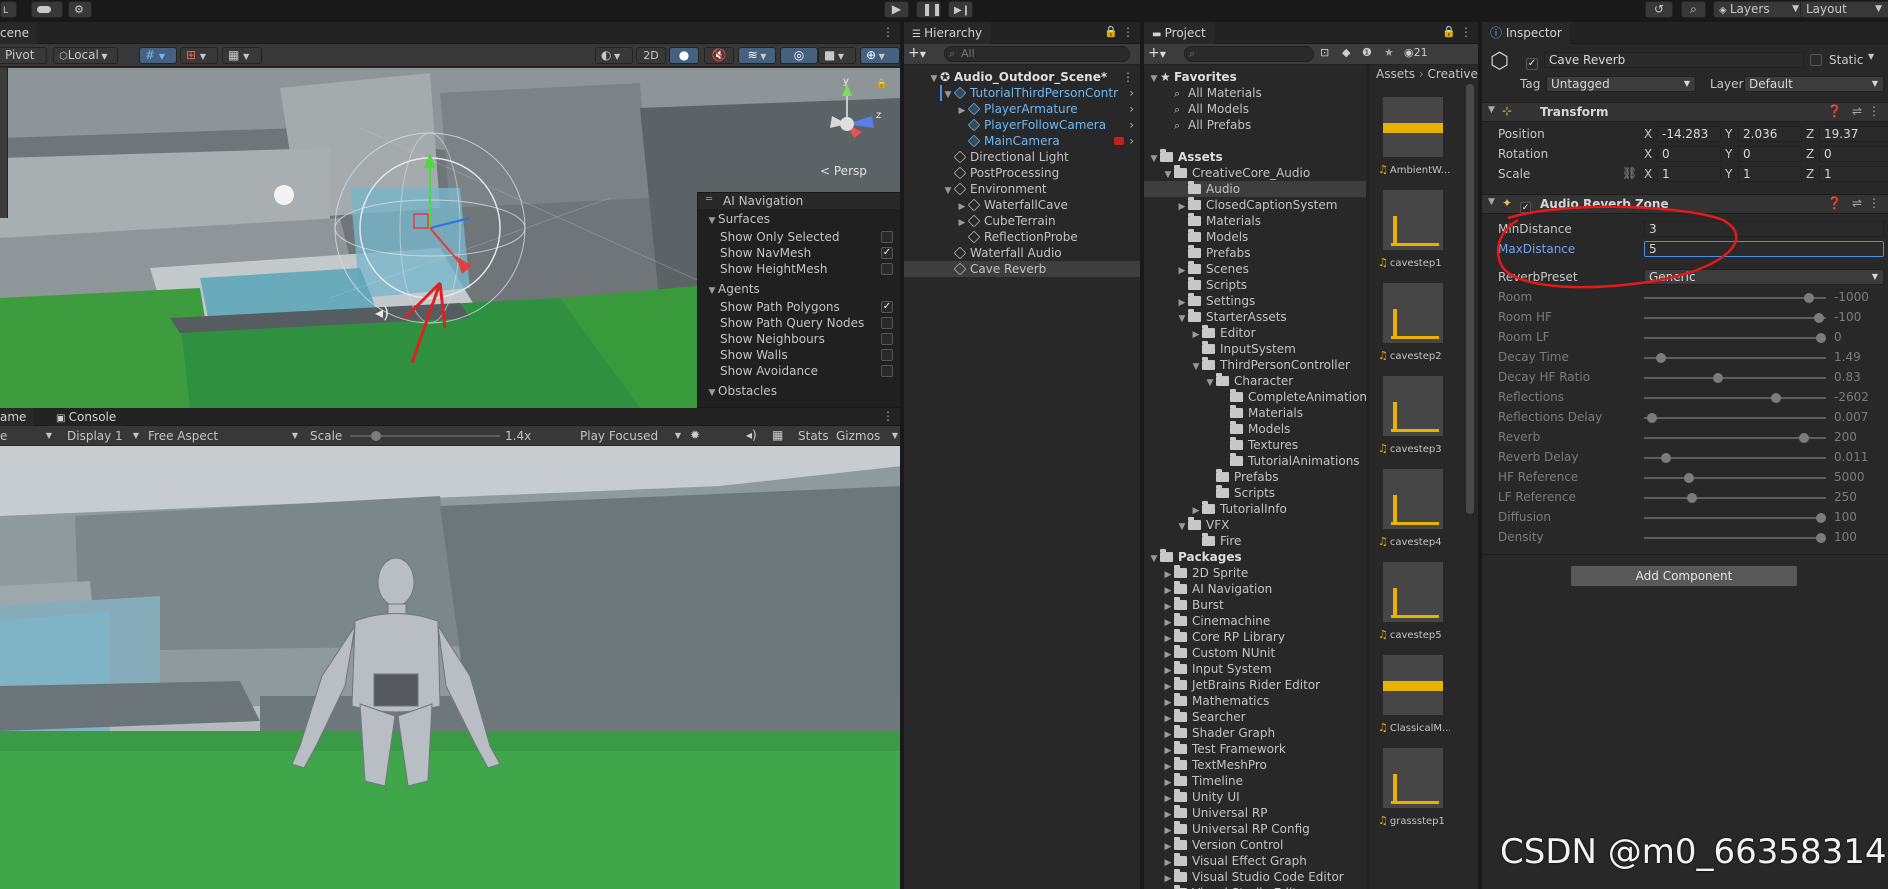 The image size is (1888, 889). Describe the element at coordinates (17, 417) in the screenshot. I see `tab-game: ame` at that location.